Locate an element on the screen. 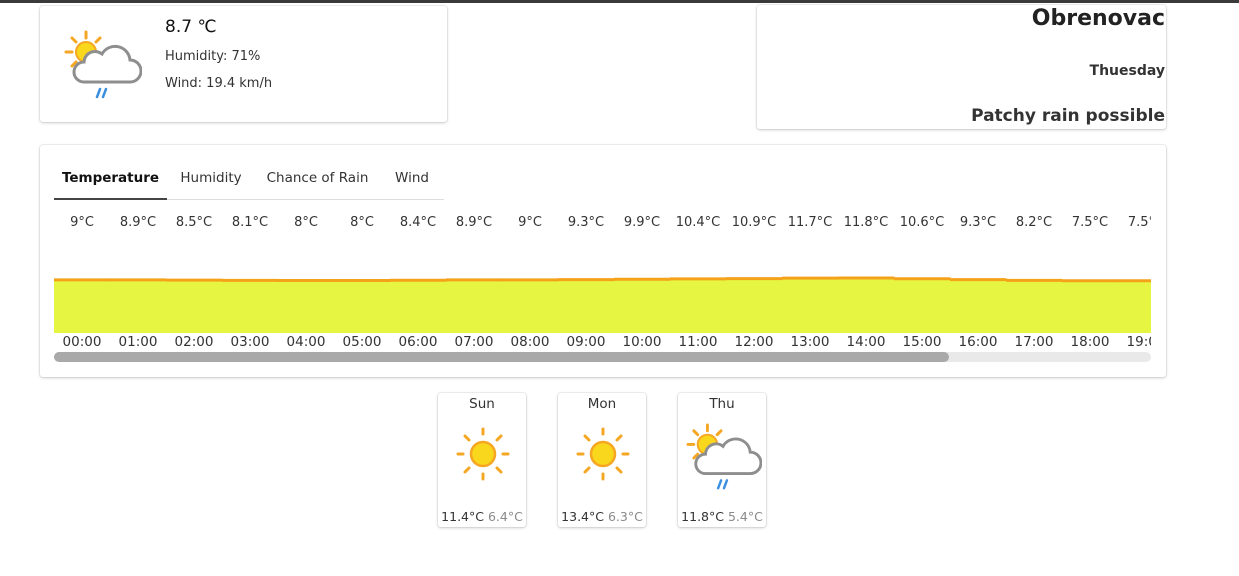  daily-min-temp: 6.4°C is located at coordinates (505, 516).